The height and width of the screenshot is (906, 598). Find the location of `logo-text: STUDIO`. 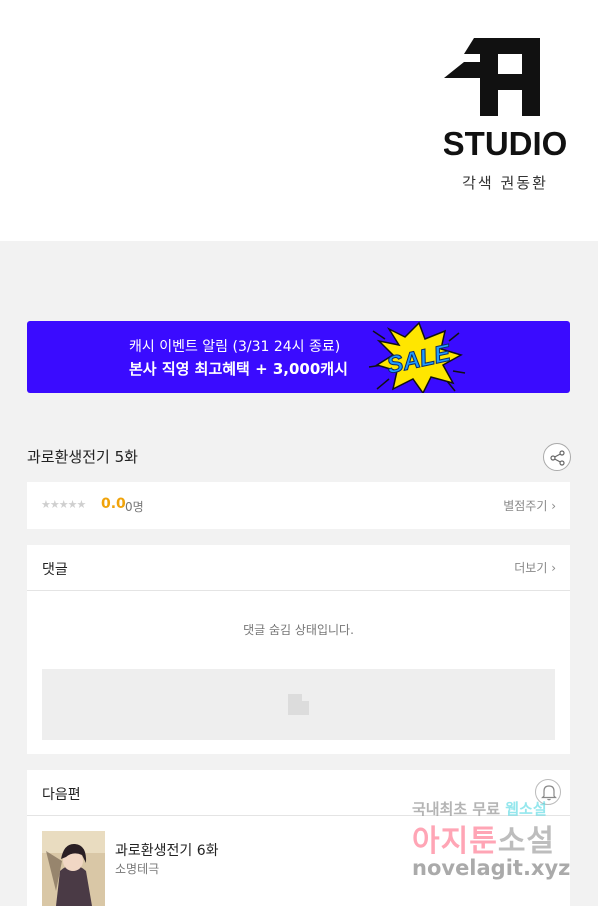

logo-text: STUDIO is located at coordinates (505, 141).